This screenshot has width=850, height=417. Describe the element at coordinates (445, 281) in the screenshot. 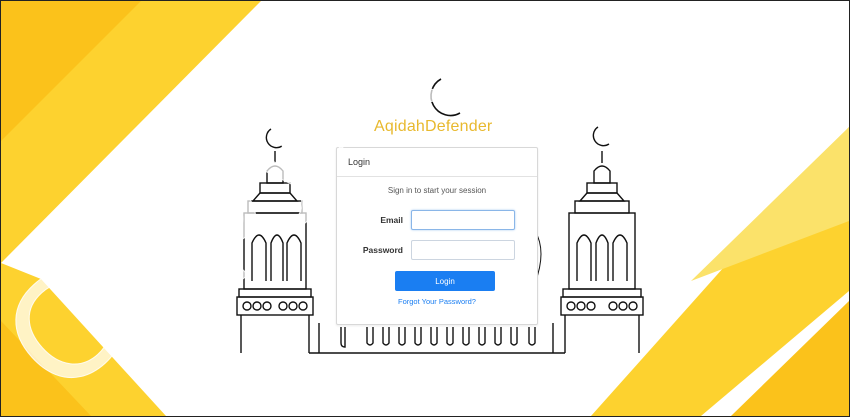

I see `login-button: Login` at that location.